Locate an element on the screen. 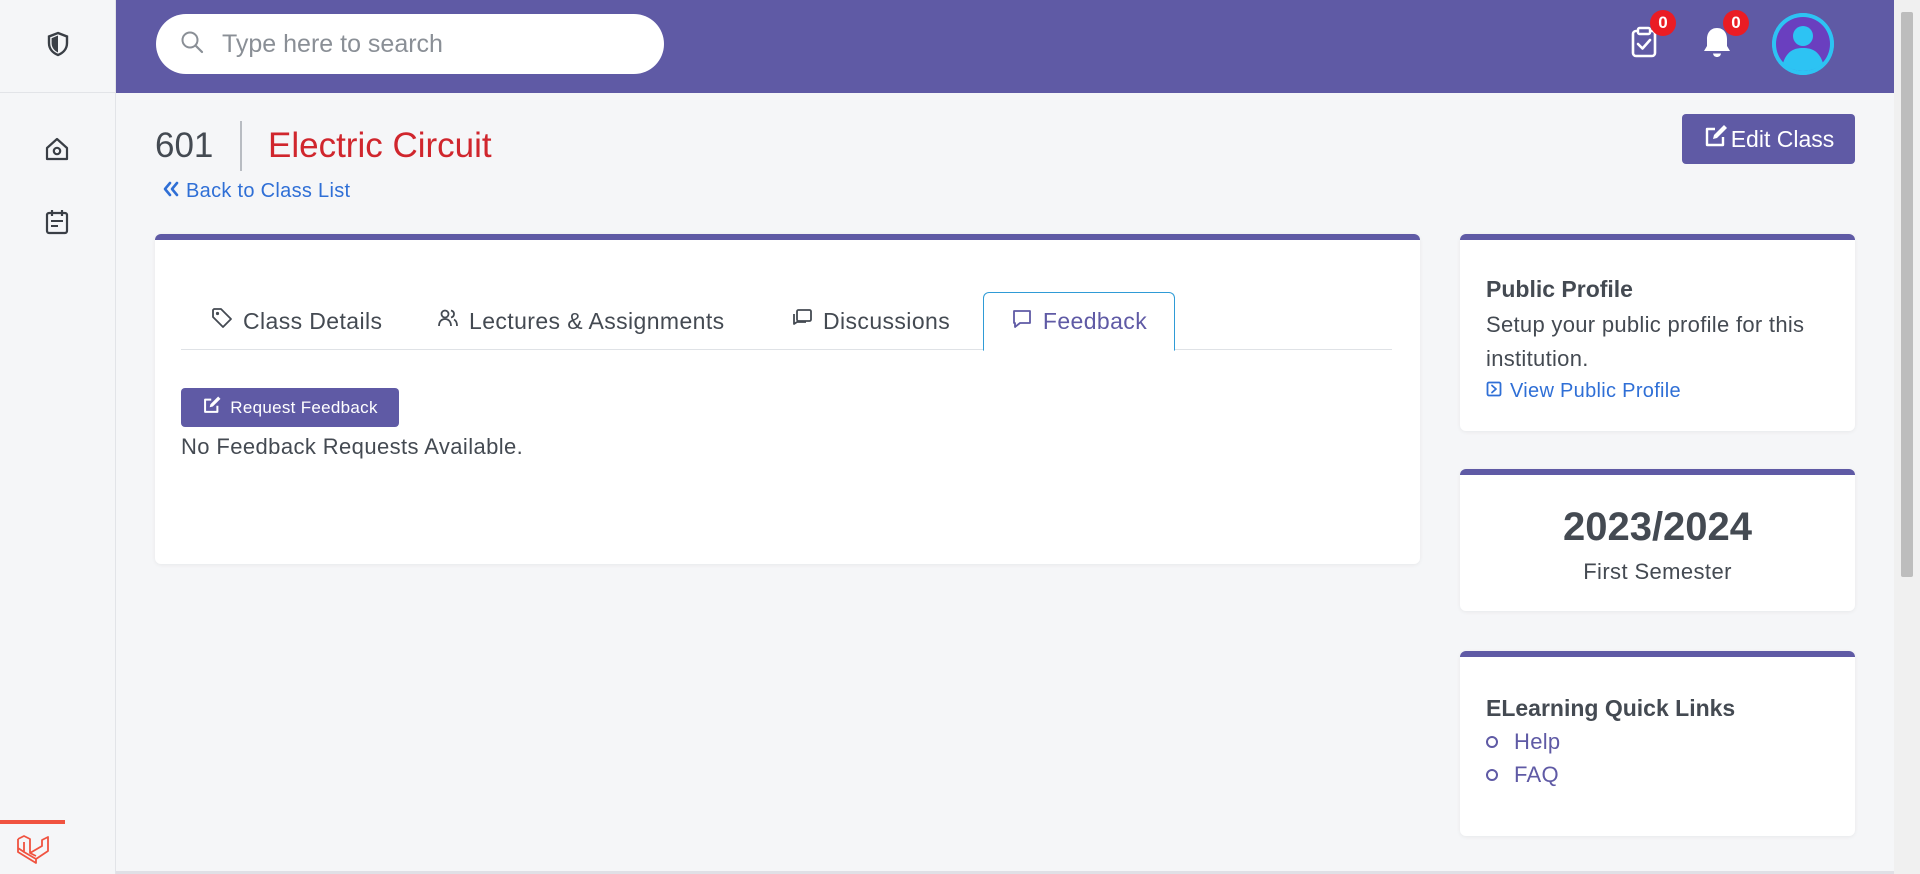 This screenshot has width=1920, height=874. academic-year: 2023/2024 is located at coordinates (1657, 527).